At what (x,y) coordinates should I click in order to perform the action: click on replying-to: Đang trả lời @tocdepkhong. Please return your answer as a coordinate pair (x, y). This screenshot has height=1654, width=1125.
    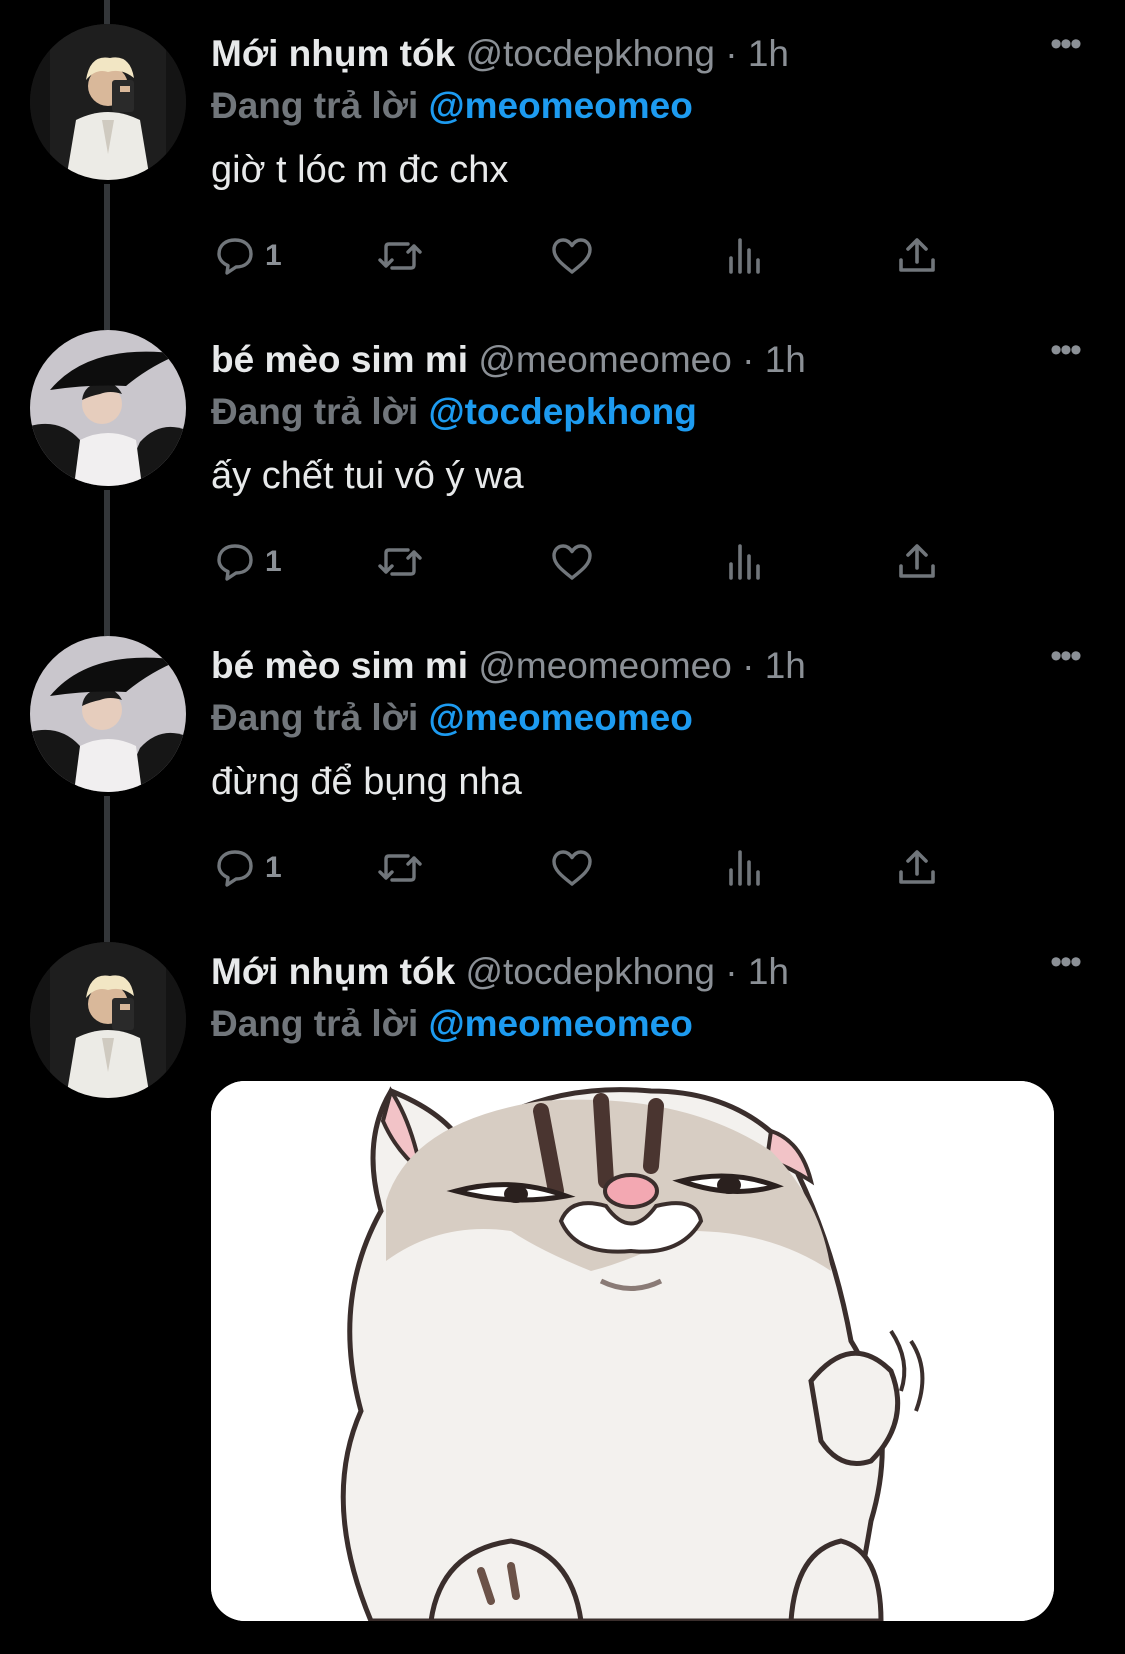
    Looking at the image, I should click on (454, 412).